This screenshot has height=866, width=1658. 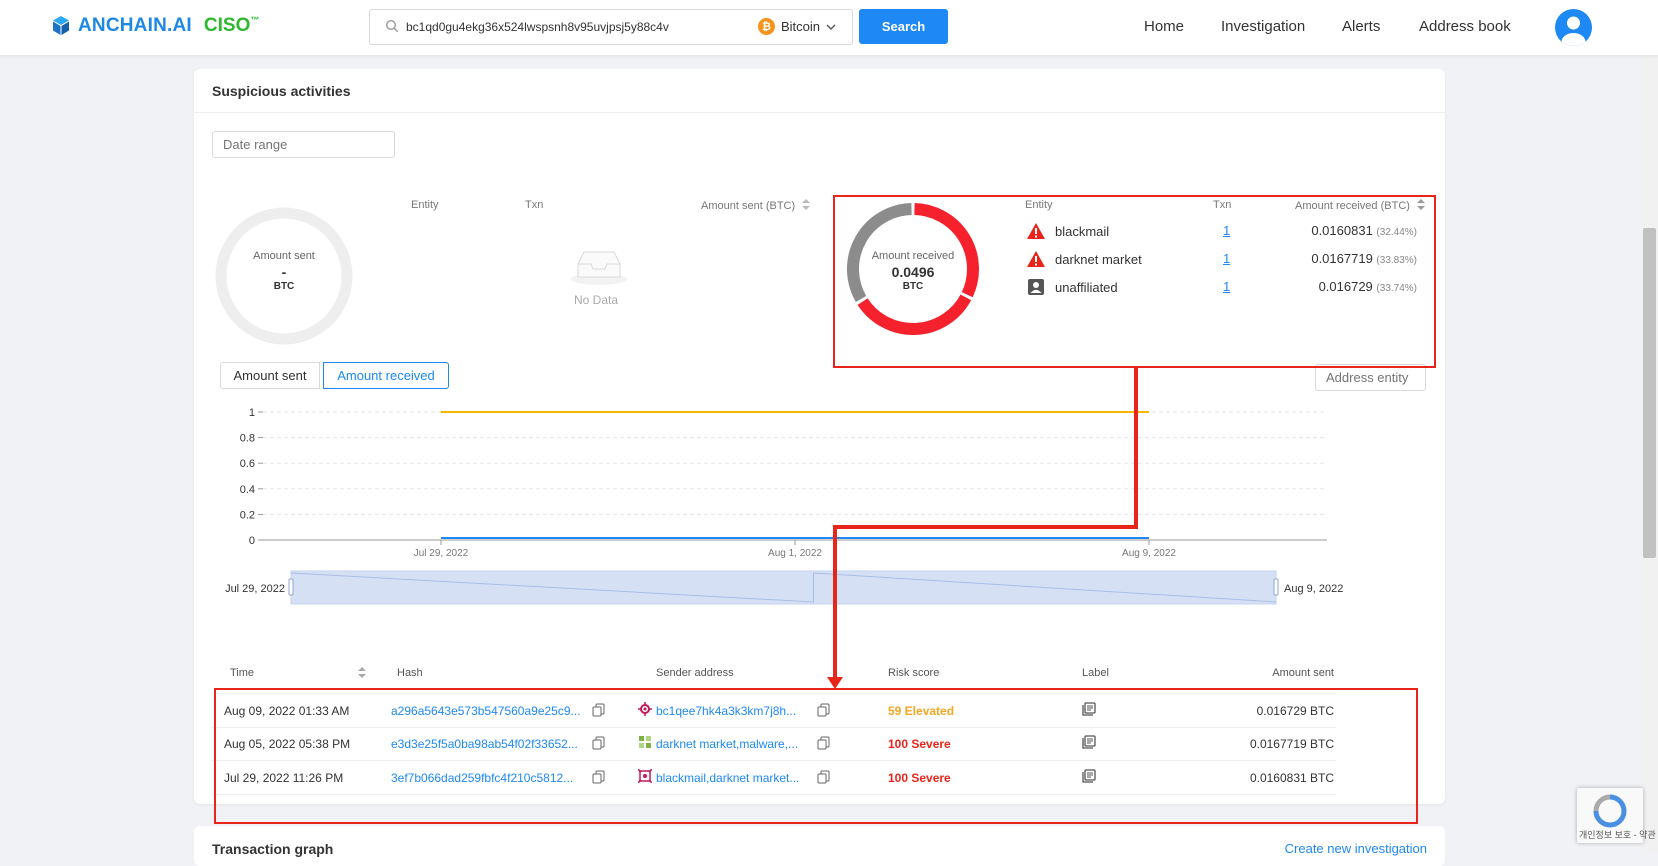 I want to click on row-amount: 0.016729 BTC, so click(x=1295, y=711).